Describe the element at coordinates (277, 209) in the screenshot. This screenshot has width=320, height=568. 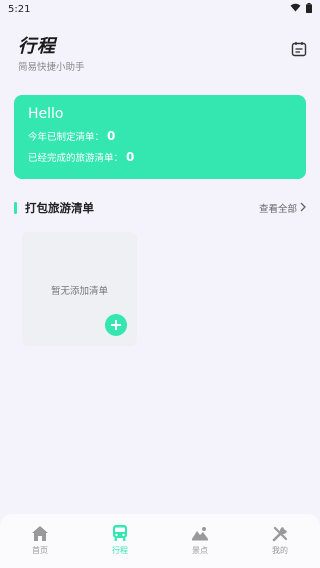
I see `view-all-label: 查看全部` at that location.